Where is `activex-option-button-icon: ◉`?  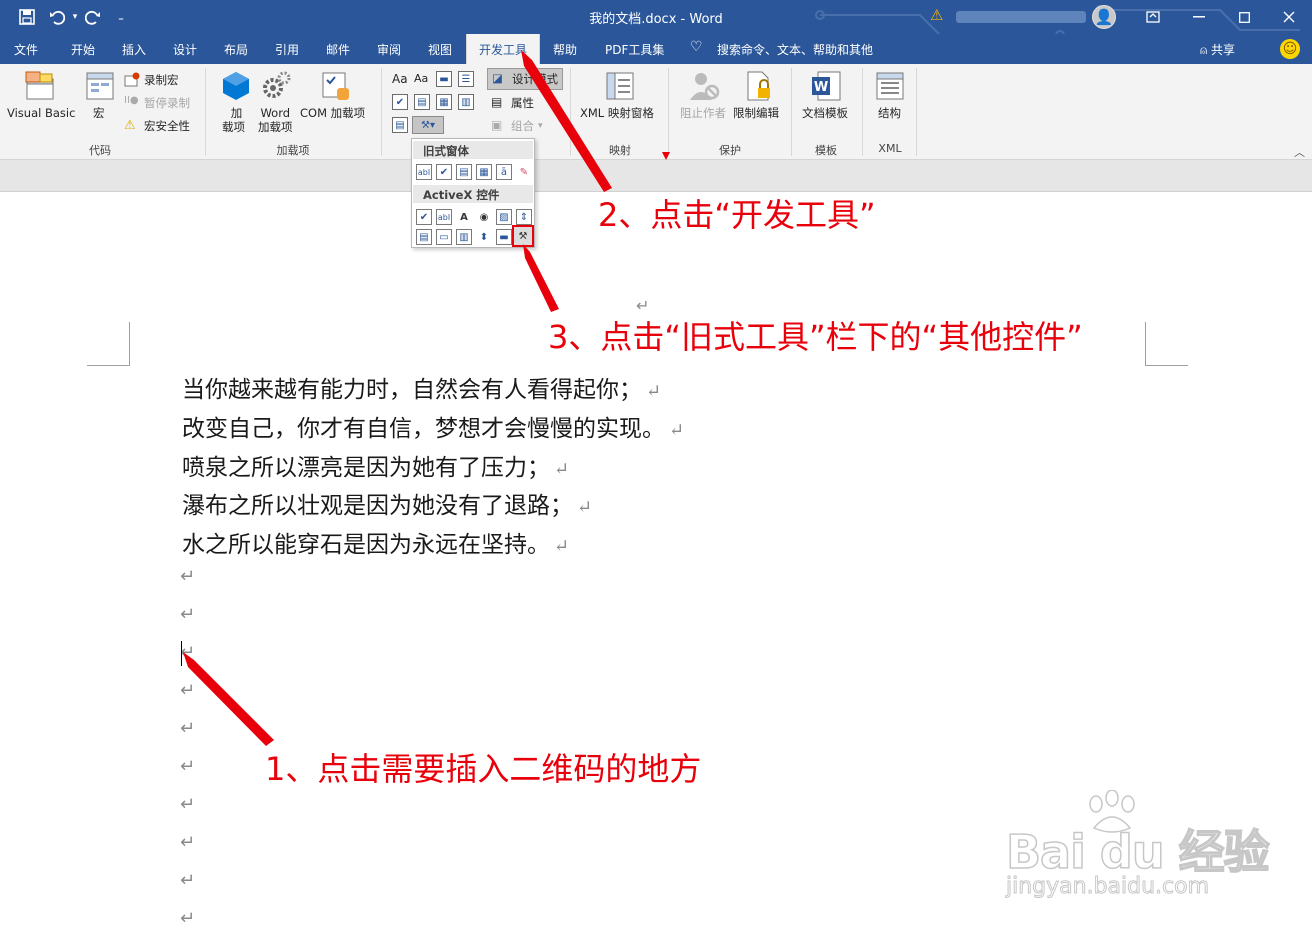
activex-option-button-icon: ◉ is located at coordinates (484, 217).